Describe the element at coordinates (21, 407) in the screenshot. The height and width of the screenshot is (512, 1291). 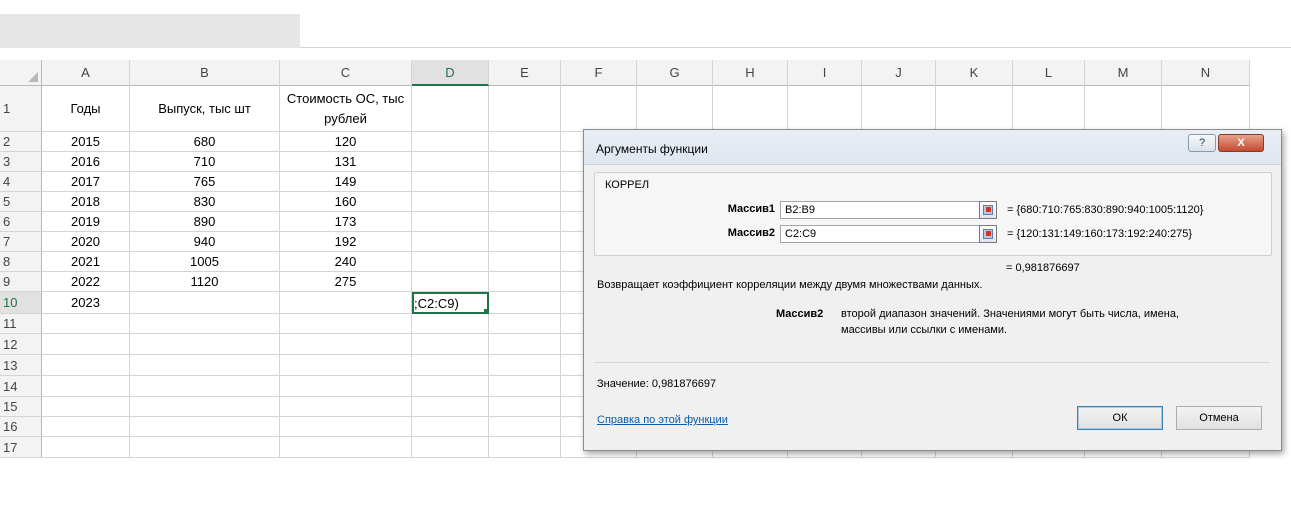
I see `row-header: 15` at that location.